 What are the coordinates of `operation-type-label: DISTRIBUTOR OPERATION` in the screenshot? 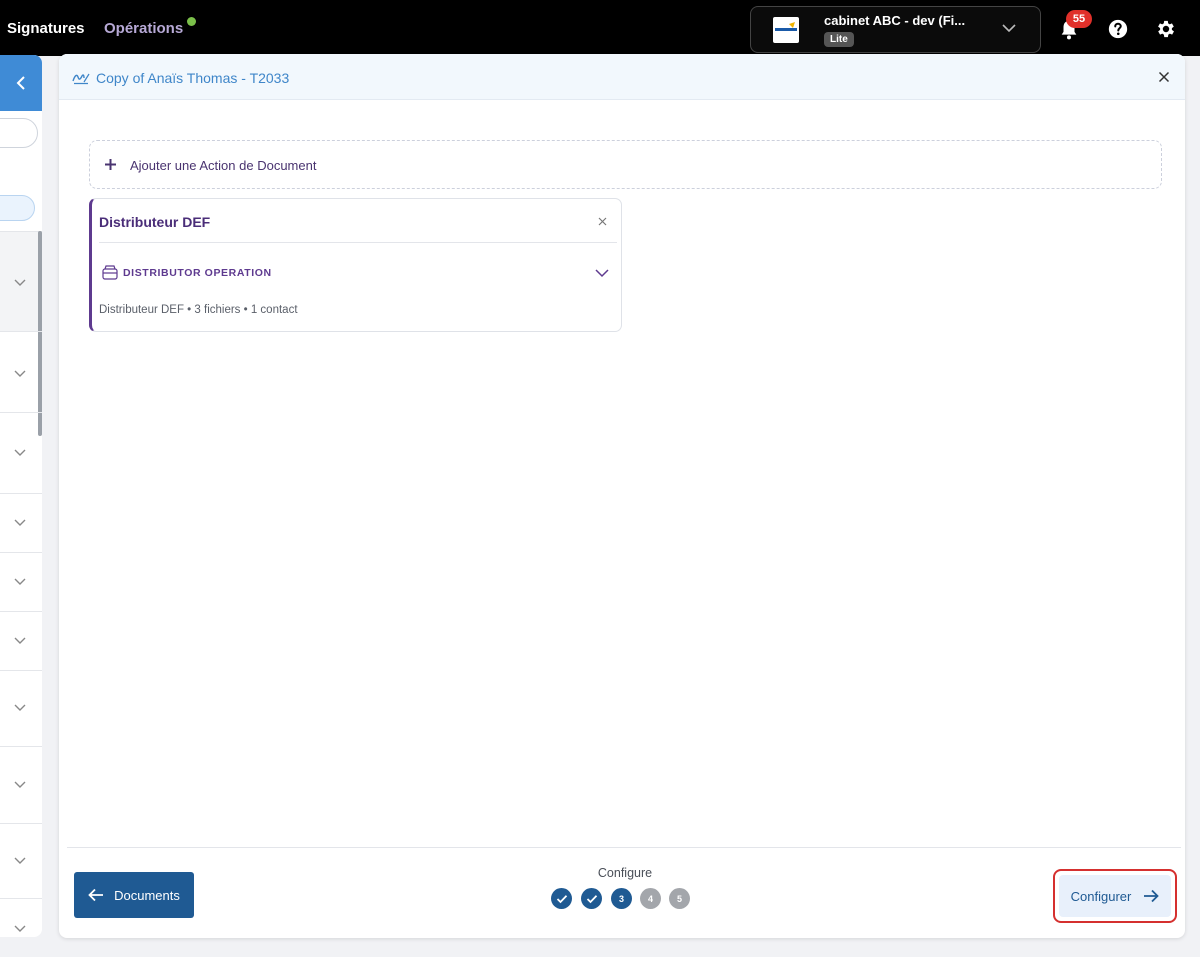 It's located at (197, 273).